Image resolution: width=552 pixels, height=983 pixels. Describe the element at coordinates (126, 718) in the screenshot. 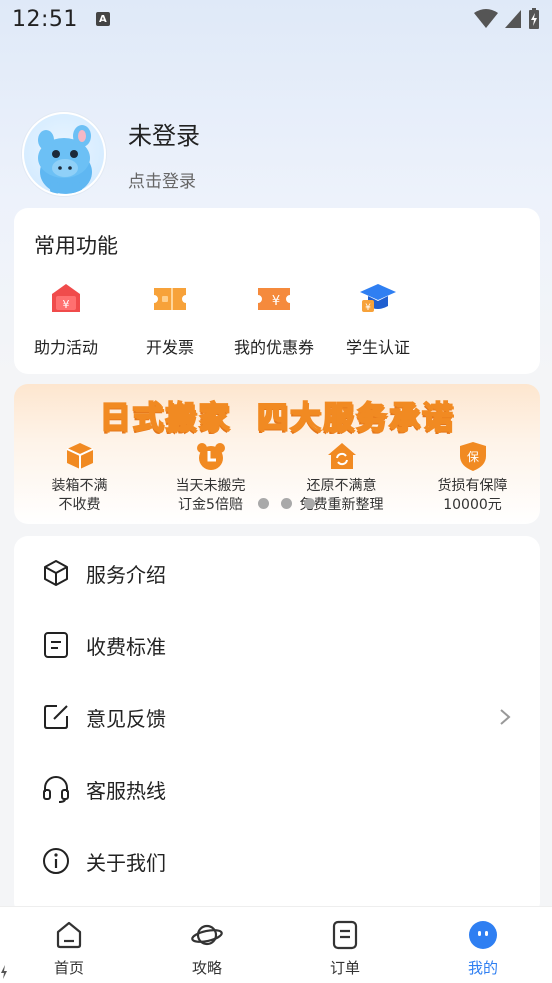

I see `menu-label: 意见反馈` at that location.